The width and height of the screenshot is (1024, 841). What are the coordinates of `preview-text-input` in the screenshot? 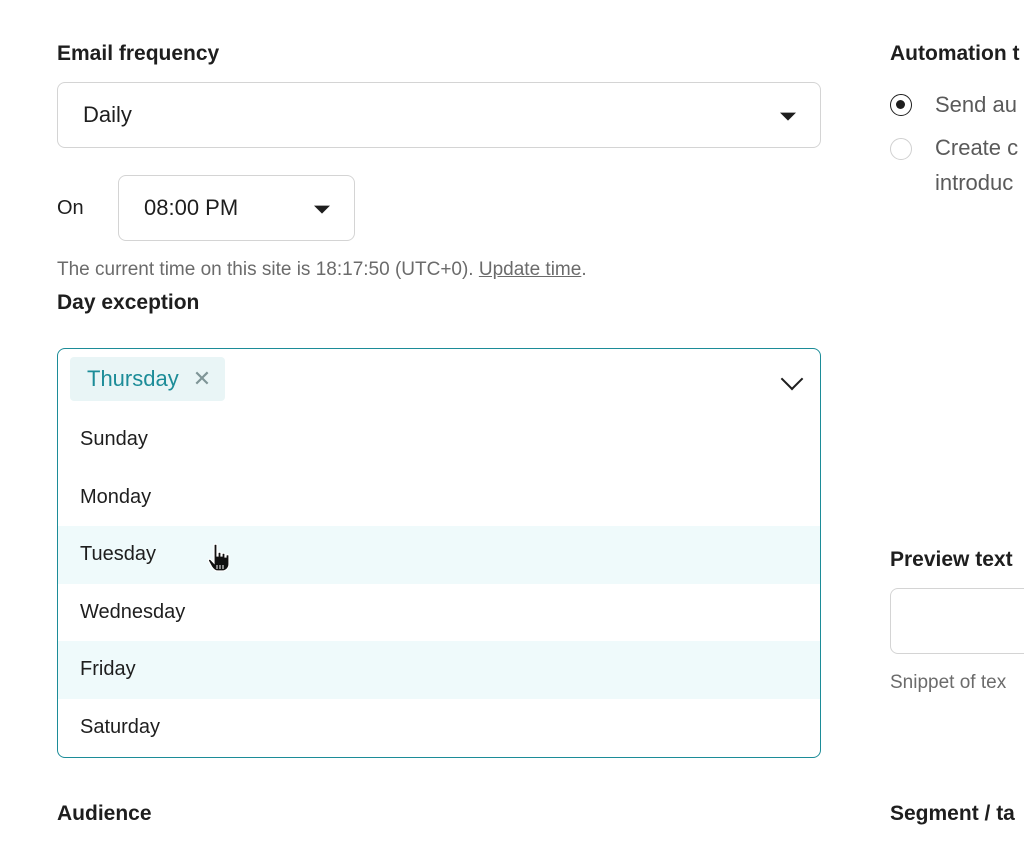 It's located at (957, 621).